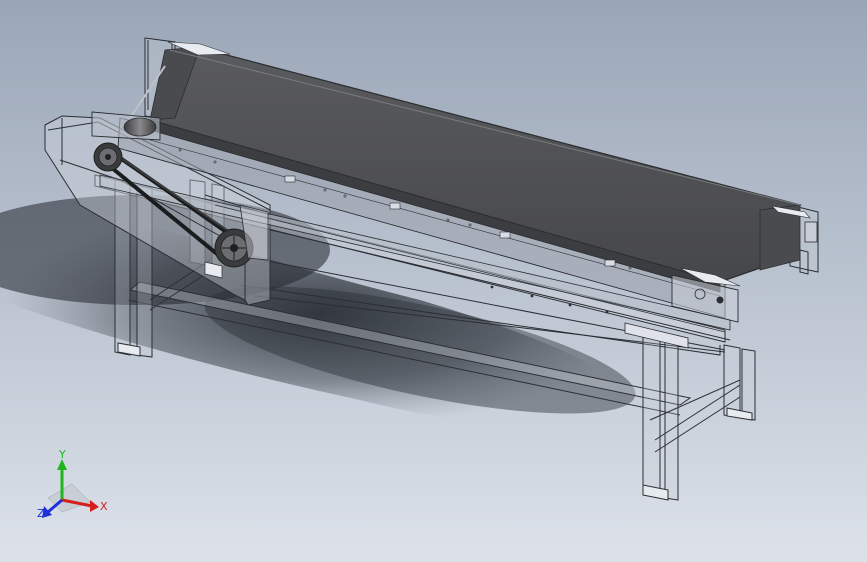 Image resolution: width=867 pixels, height=562 pixels. What do you see at coordinates (104, 506) in the screenshot?
I see `triad-x-label: X` at bounding box center [104, 506].